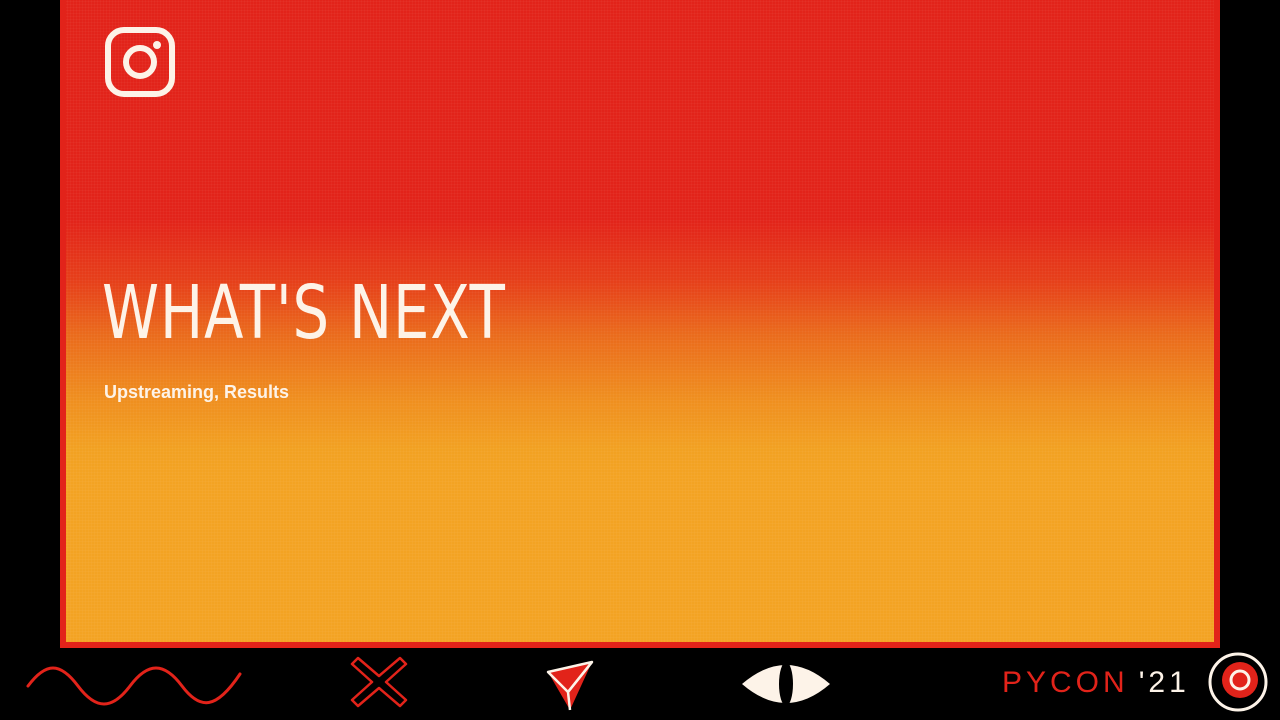 The image size is (1280, 720). I want to click on instagram-icon, so click(140, 62).